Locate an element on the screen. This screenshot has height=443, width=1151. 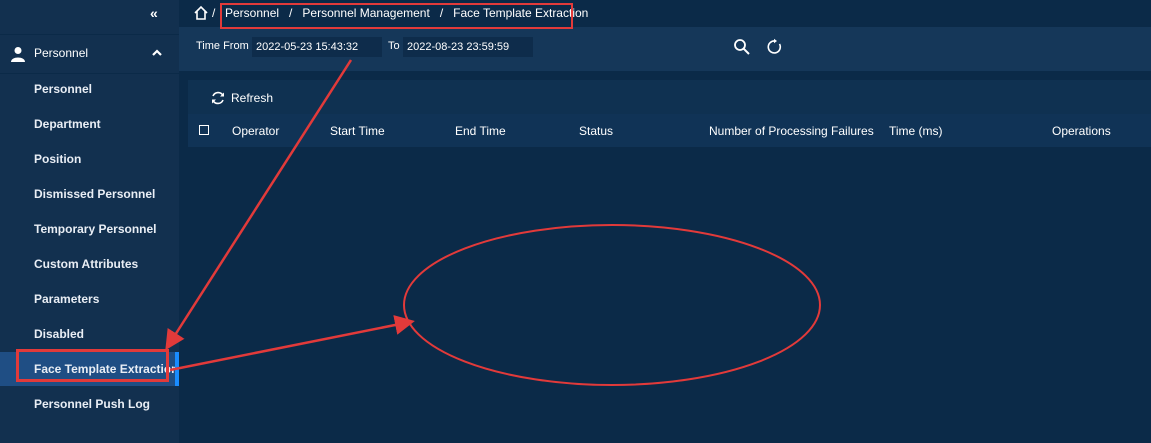
menu-highlight-box is located at coordinates (92, 365).